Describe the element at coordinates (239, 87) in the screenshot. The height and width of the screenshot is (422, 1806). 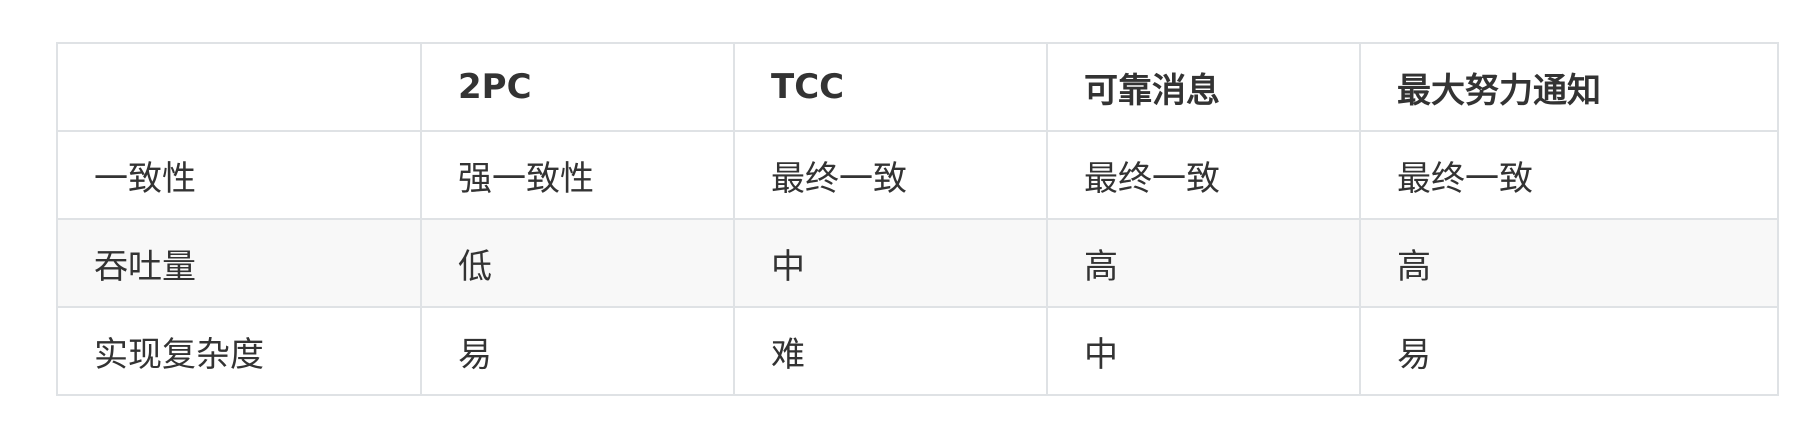
I see `header-cell-empty` at that location.